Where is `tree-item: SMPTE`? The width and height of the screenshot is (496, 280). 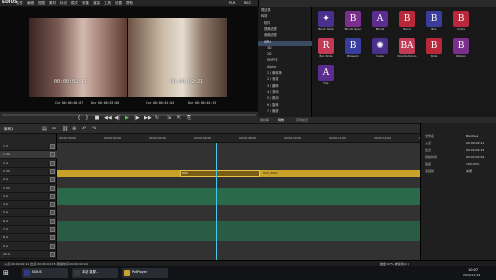
tree-item: SMPTE is located at coordinates (285, 61).